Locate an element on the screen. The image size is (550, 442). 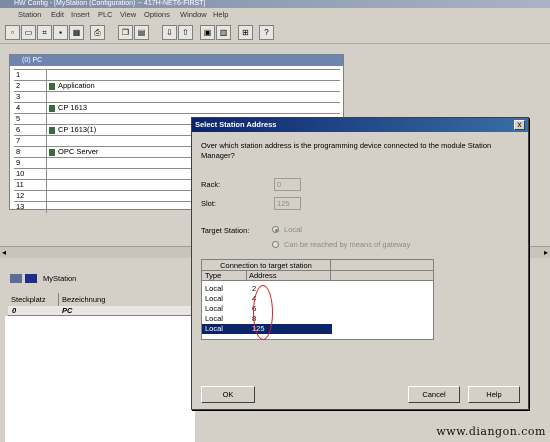
slot-spinner: 125 is located at coordinates (287, 203).